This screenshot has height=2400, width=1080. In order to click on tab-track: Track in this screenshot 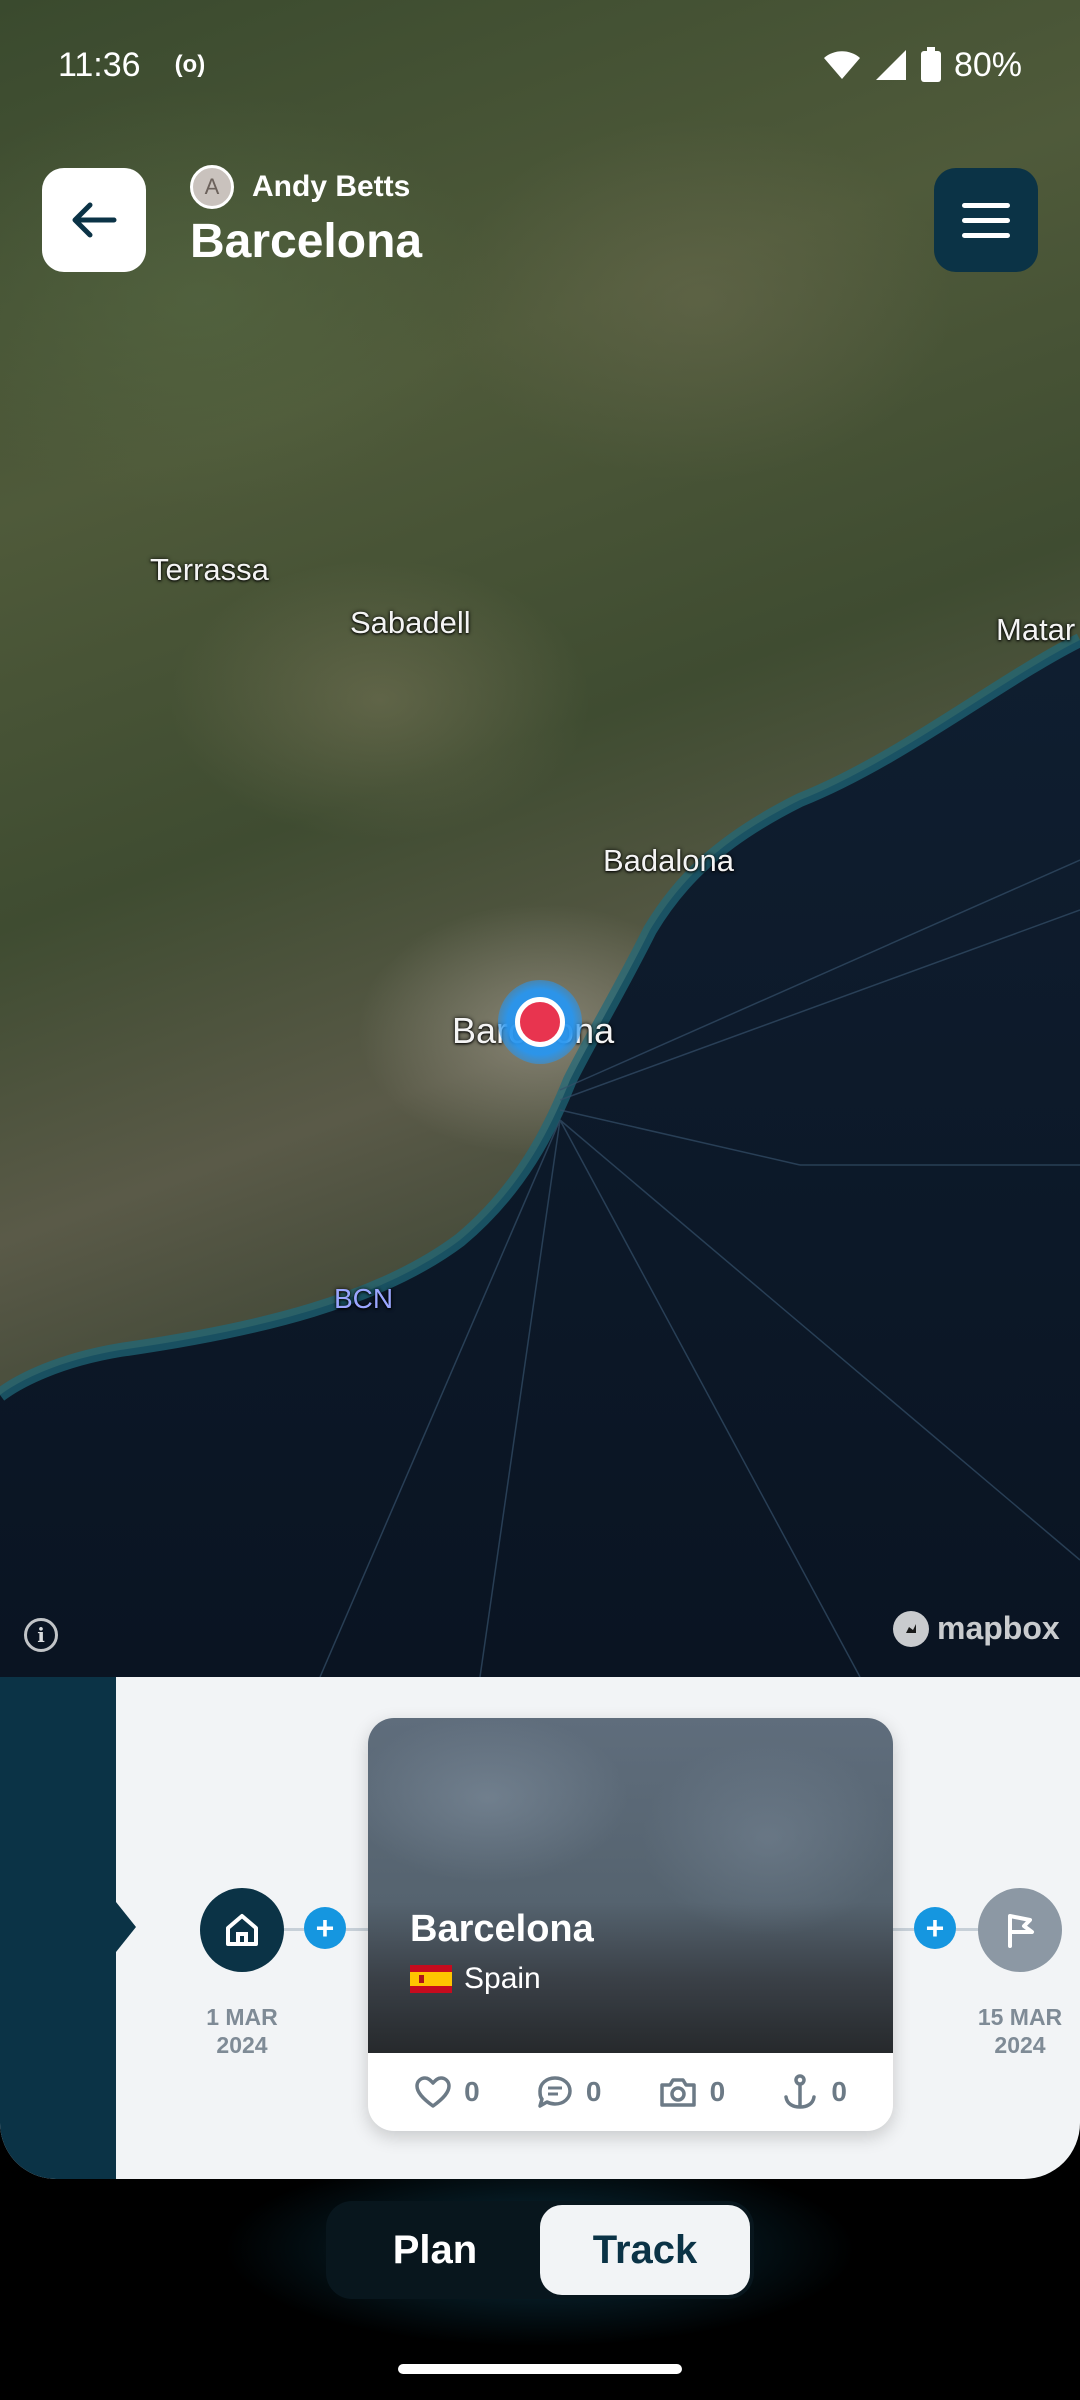, I will do `click(645, 2250)`.